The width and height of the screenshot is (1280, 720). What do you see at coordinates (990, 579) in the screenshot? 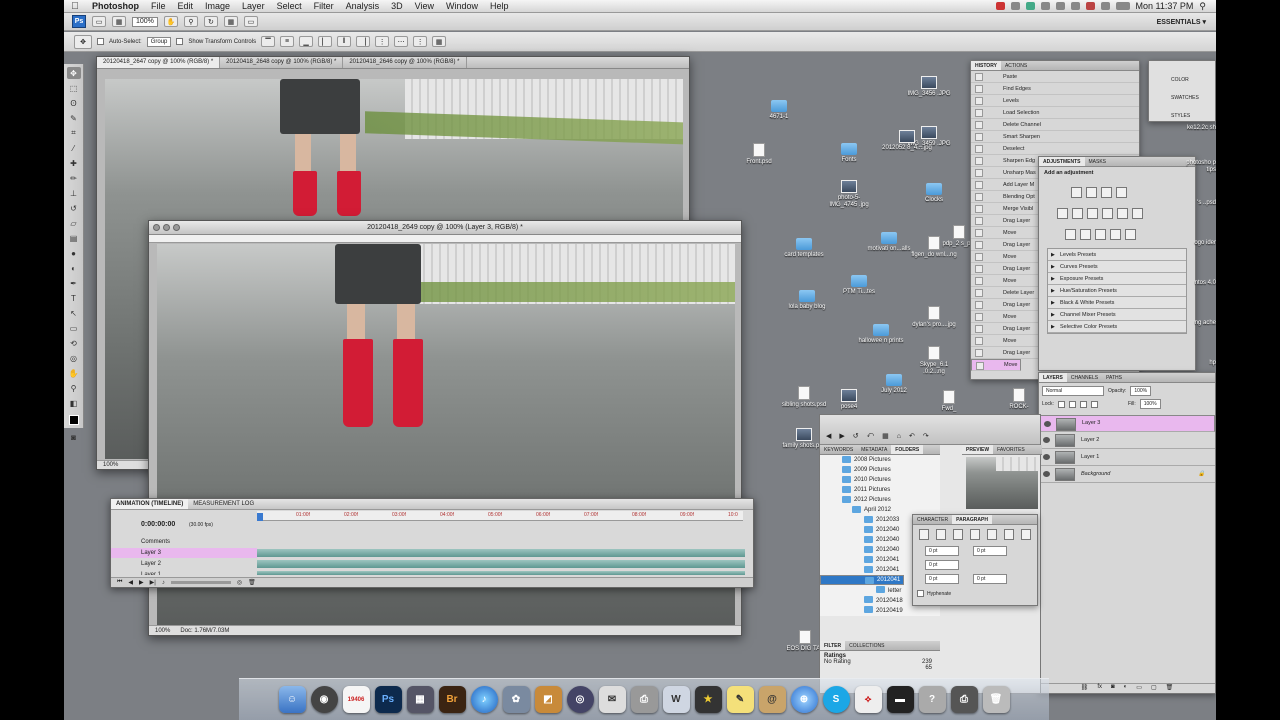
I see `space-after-input: 0 pt` at bounding box center [990, 579].